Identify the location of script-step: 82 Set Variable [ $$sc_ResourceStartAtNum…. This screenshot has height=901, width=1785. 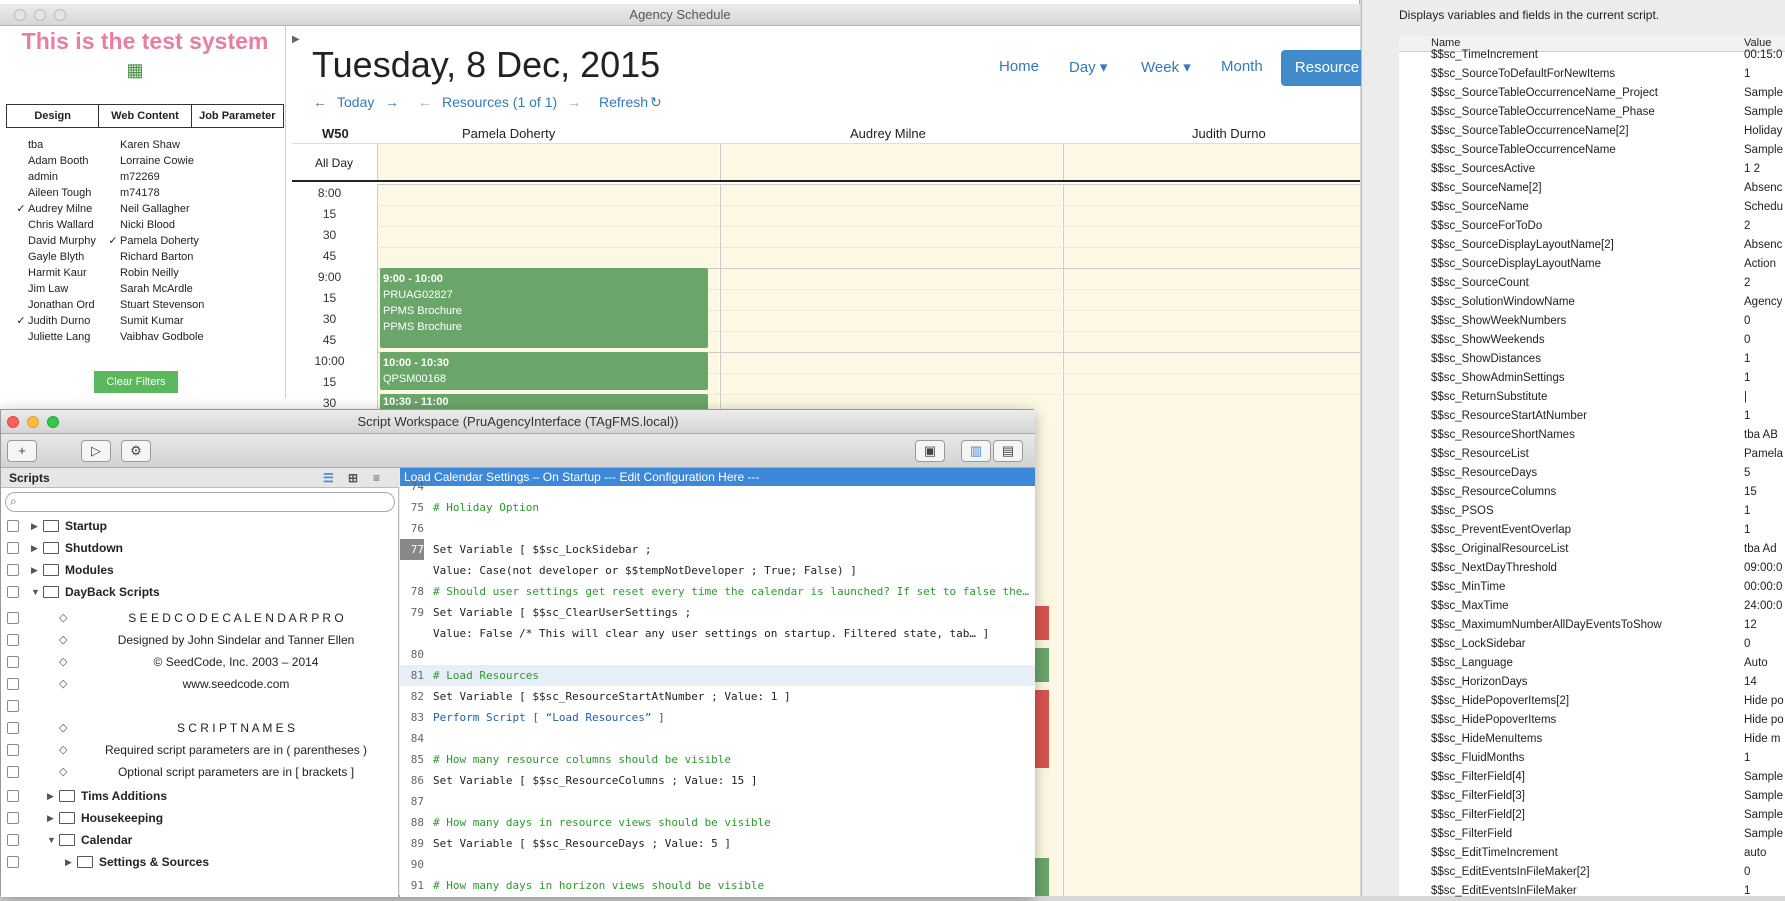
(717, 696).